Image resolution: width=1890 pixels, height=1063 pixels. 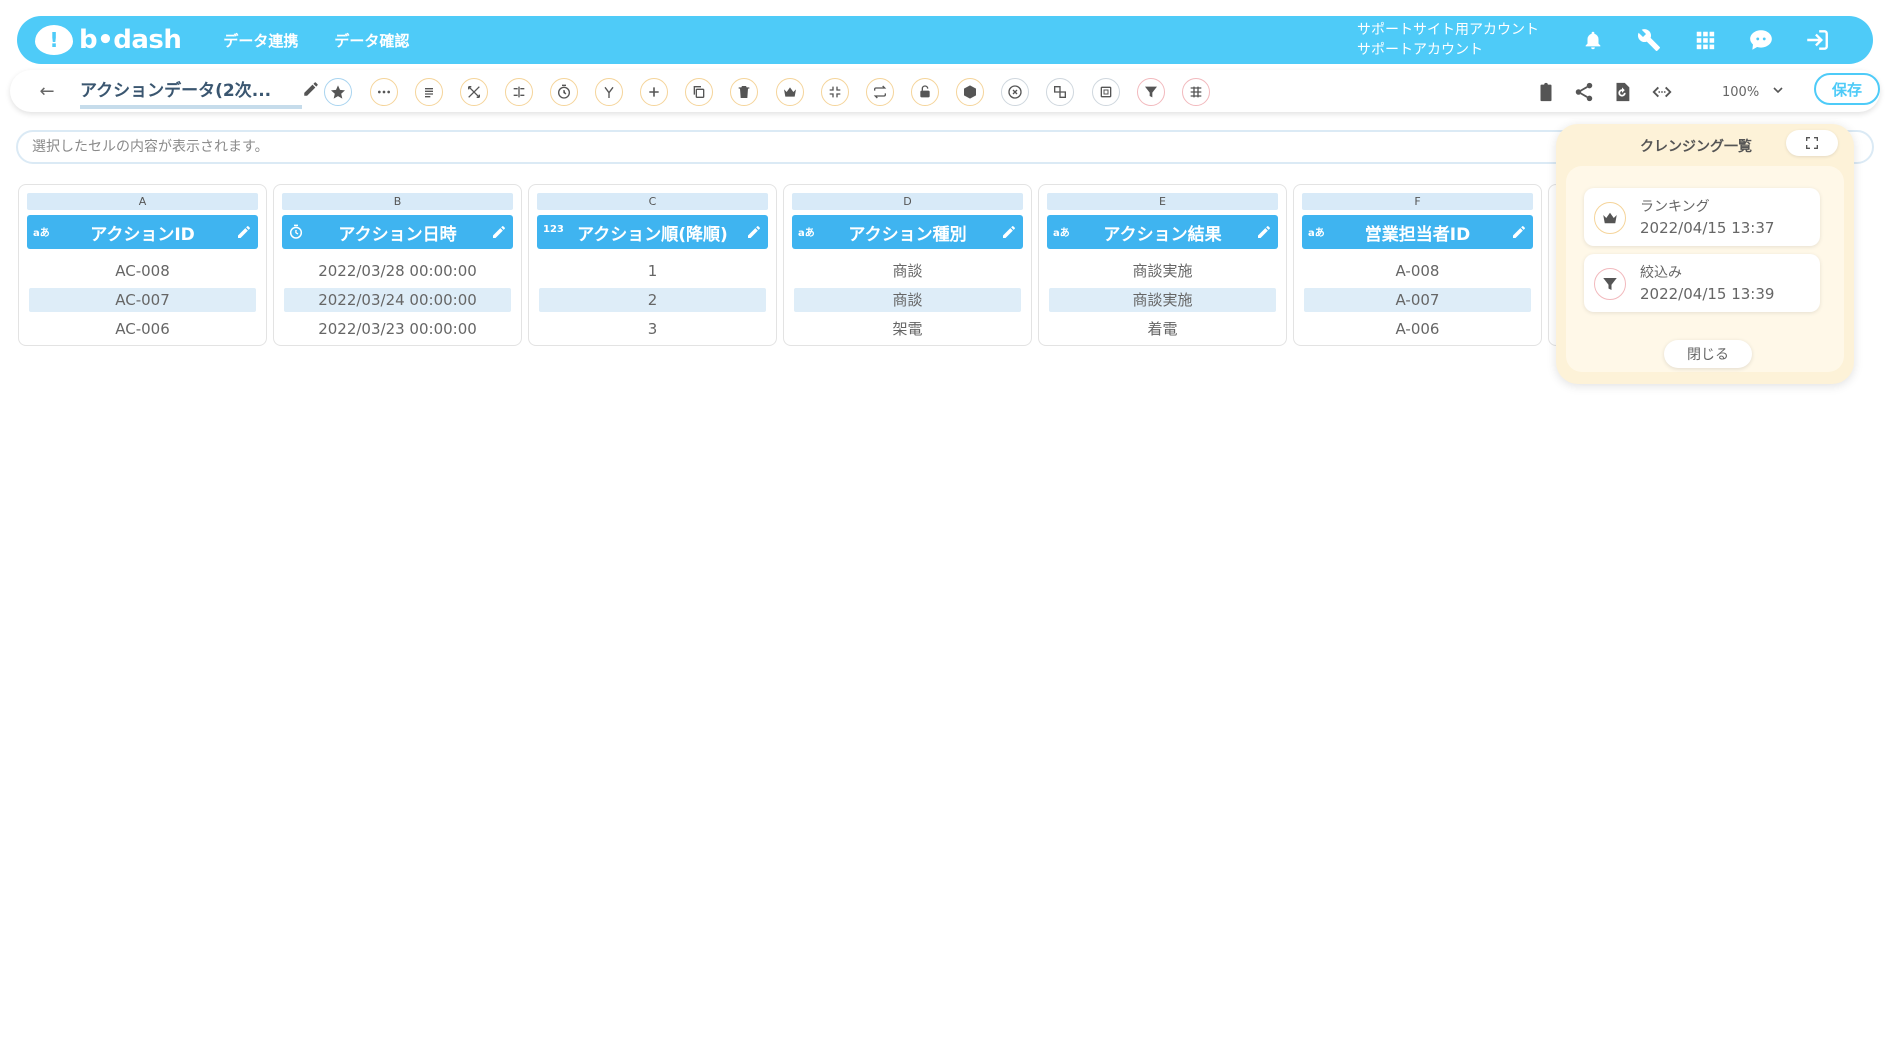 What do you see at coordinates (338, 92) in the screenshot?
I see `favorite-star-icon` at bounding box center [338, 92].